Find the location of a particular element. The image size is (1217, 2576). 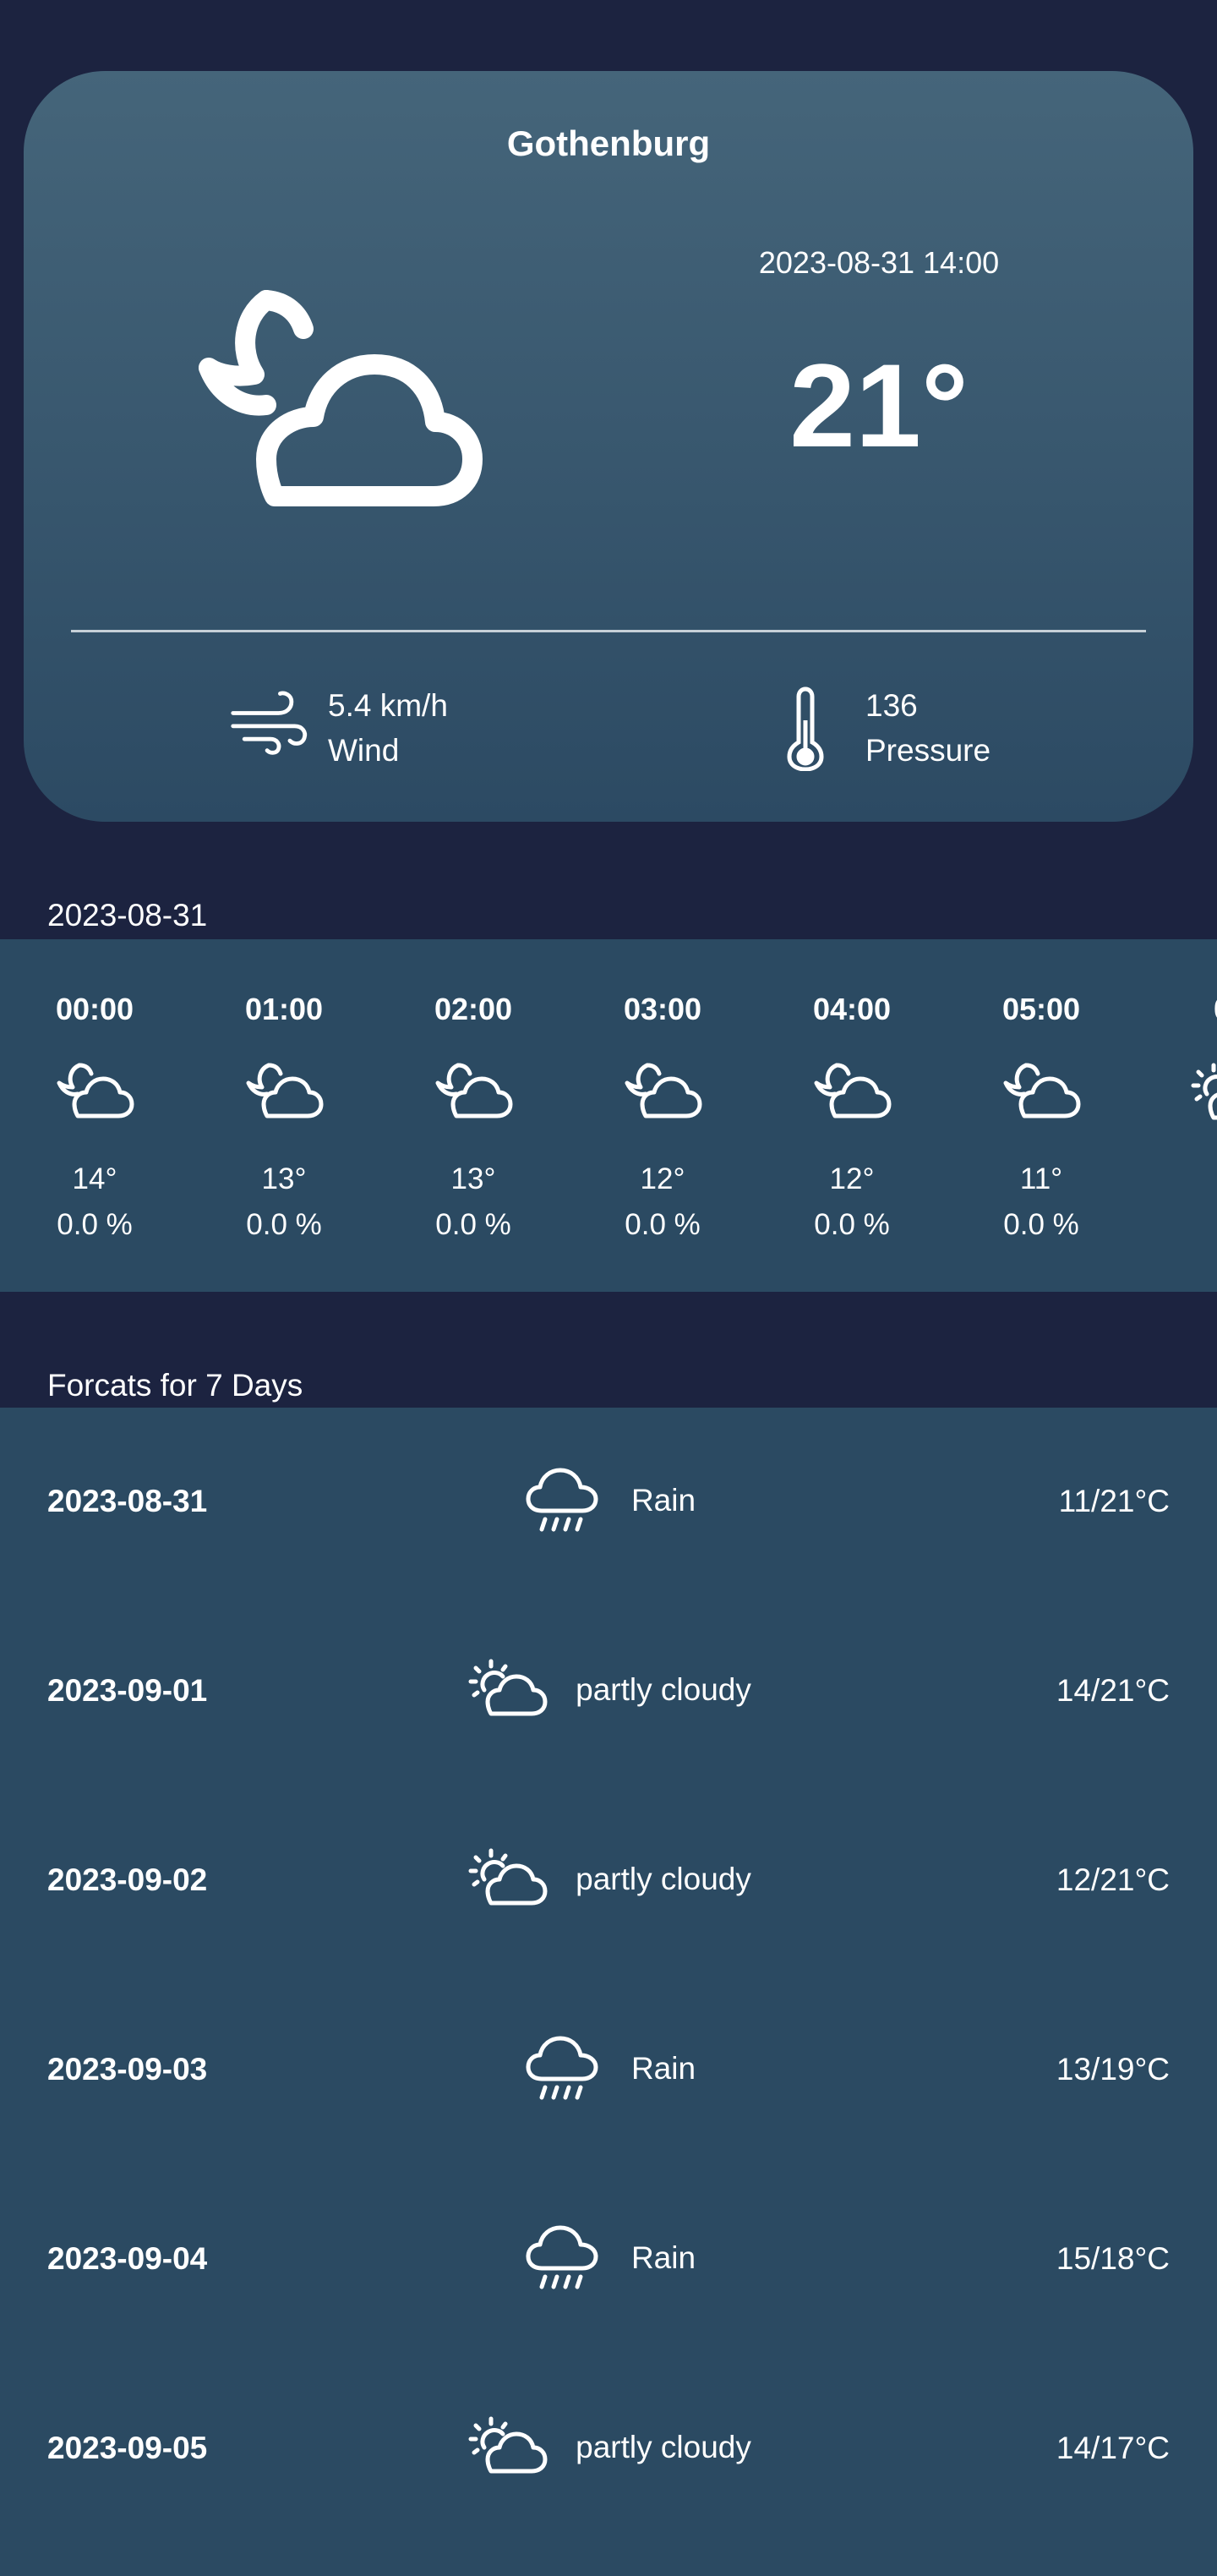

hourly-temp: 14° is located at coordinates (94, 1179).